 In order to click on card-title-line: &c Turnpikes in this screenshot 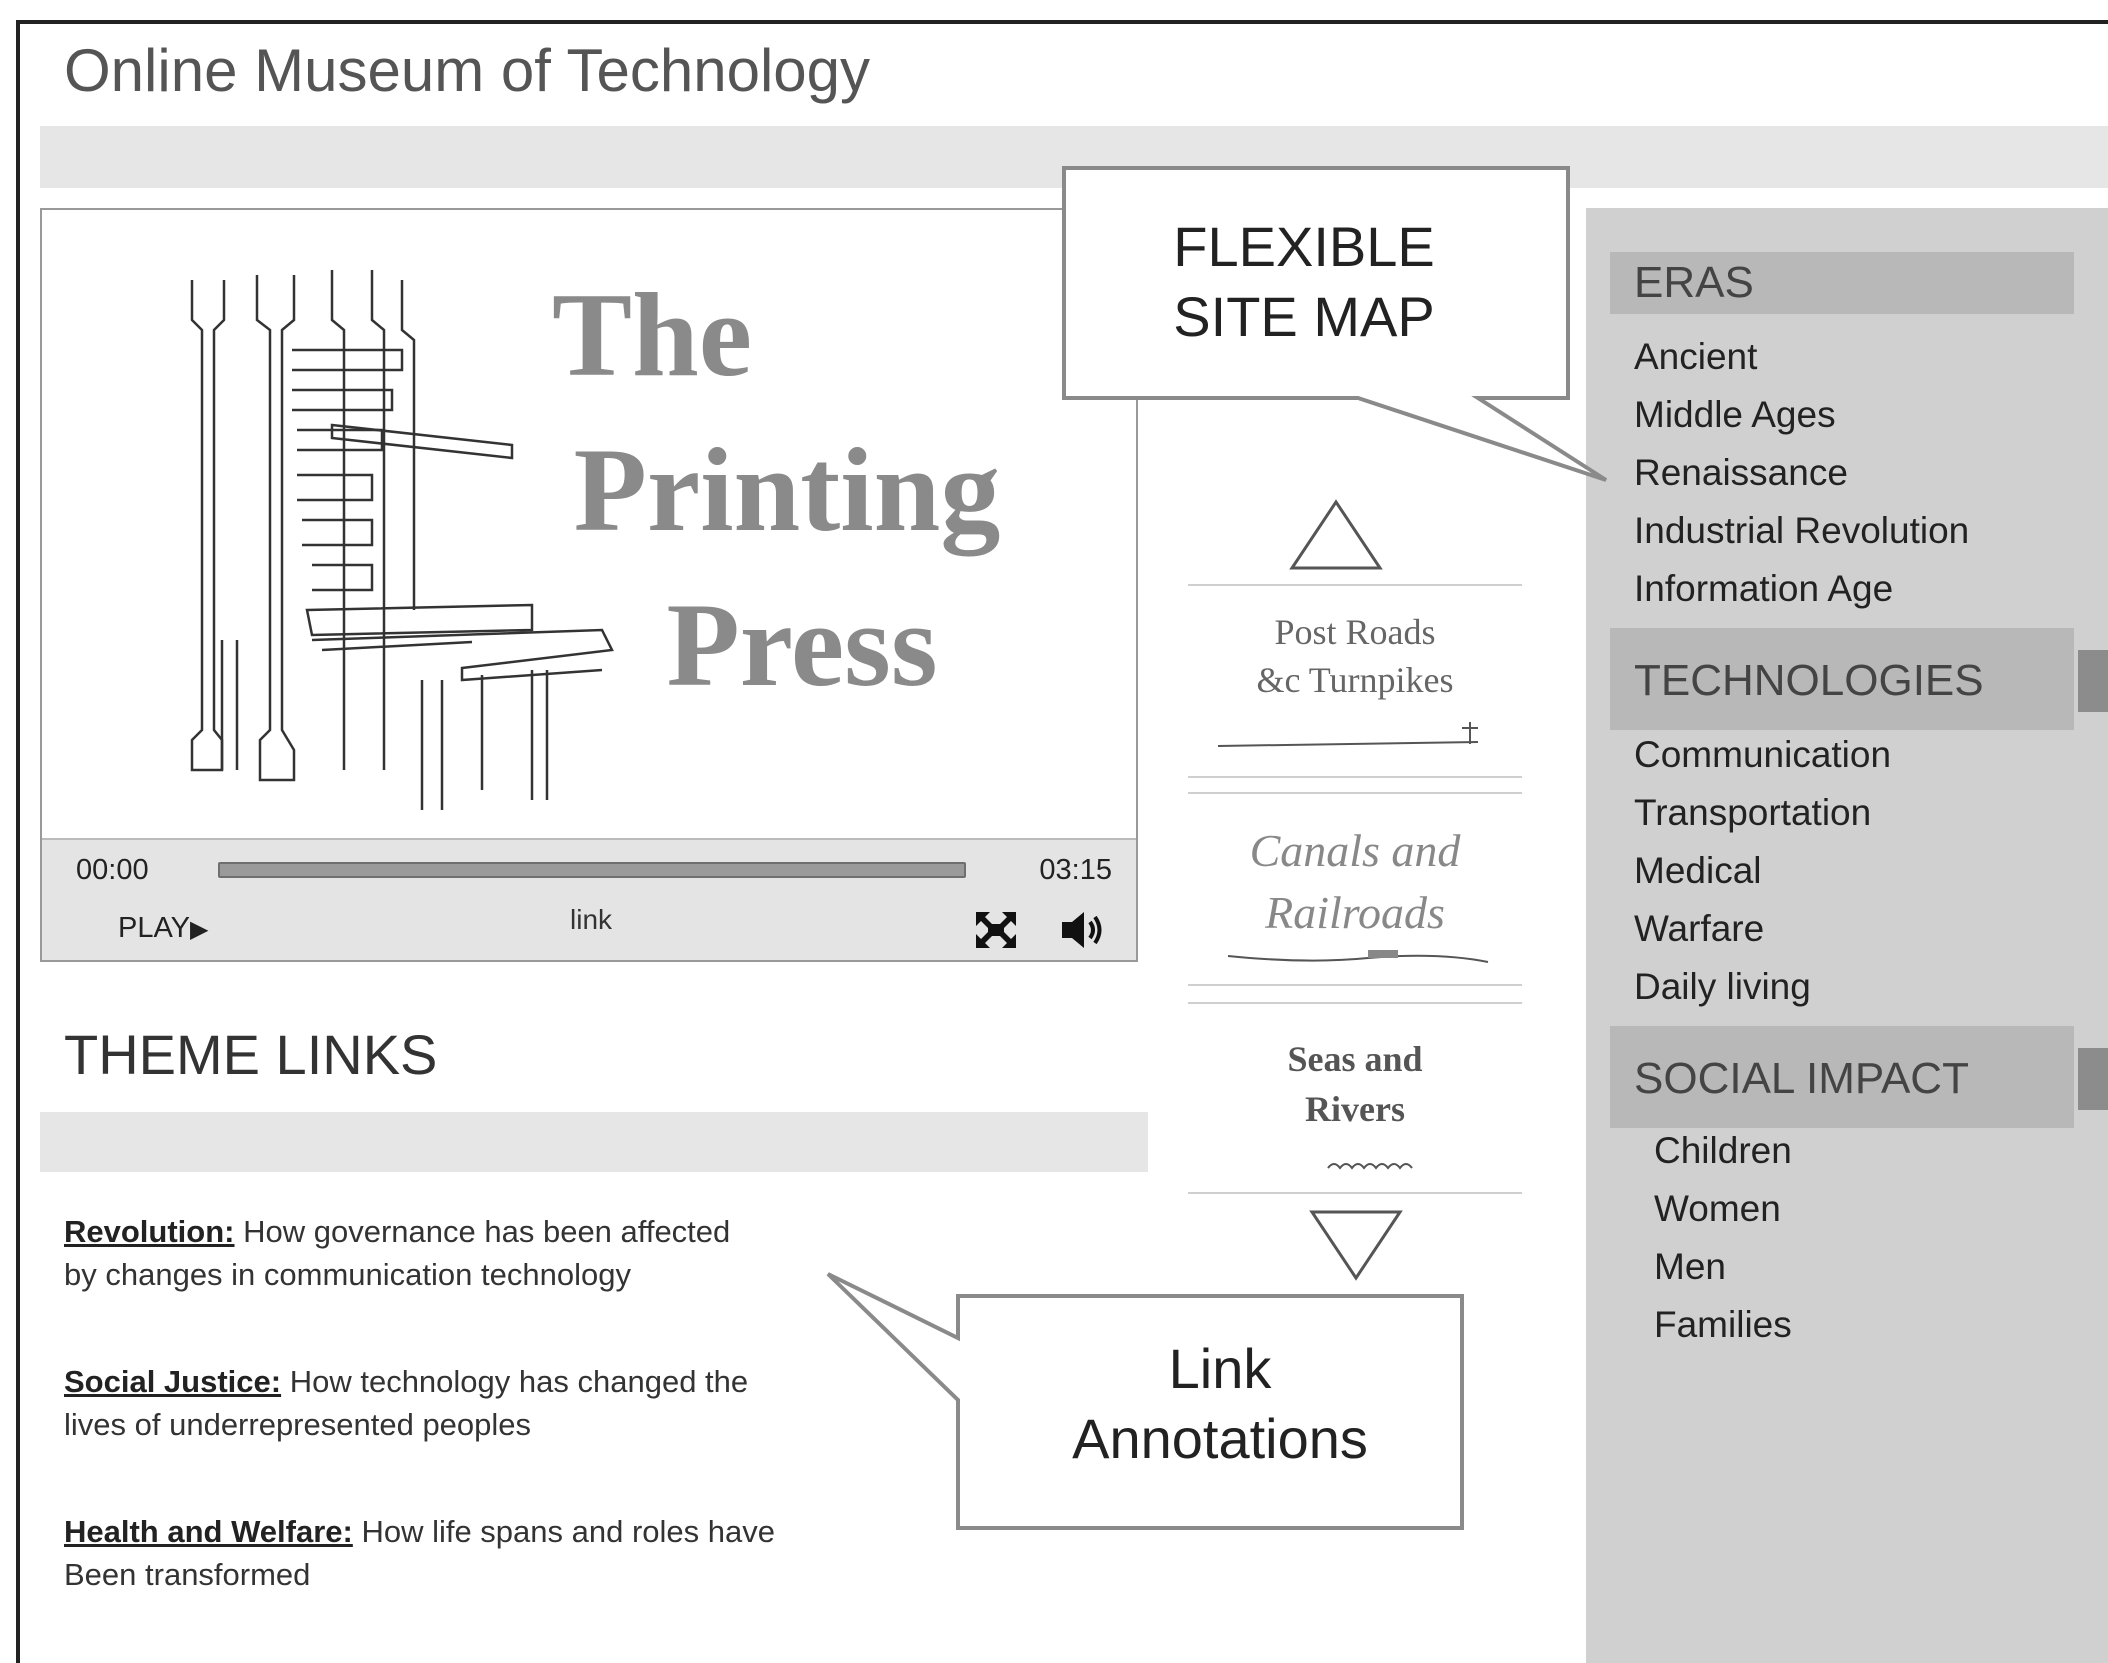, I will do `click(1355, 680)`.